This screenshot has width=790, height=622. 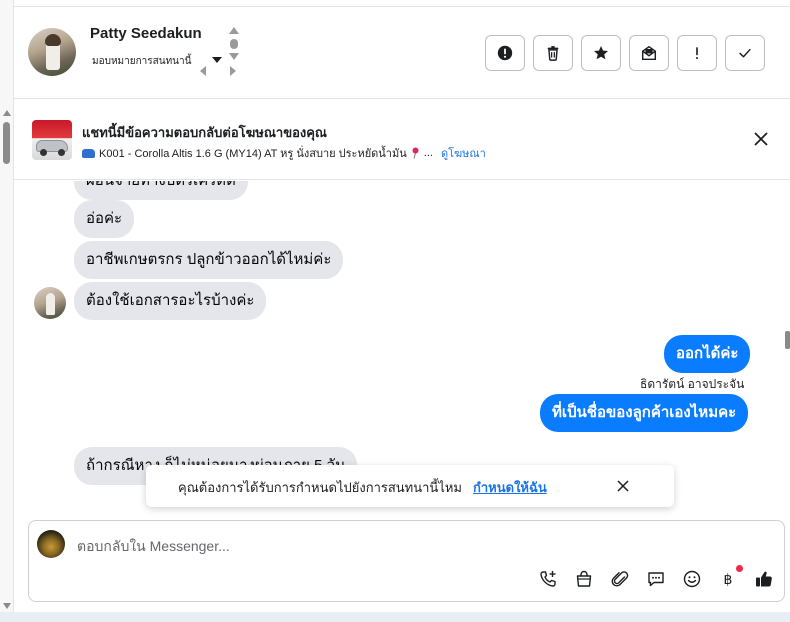 I want to click on mark-done-button, so click(x=745, y=53).